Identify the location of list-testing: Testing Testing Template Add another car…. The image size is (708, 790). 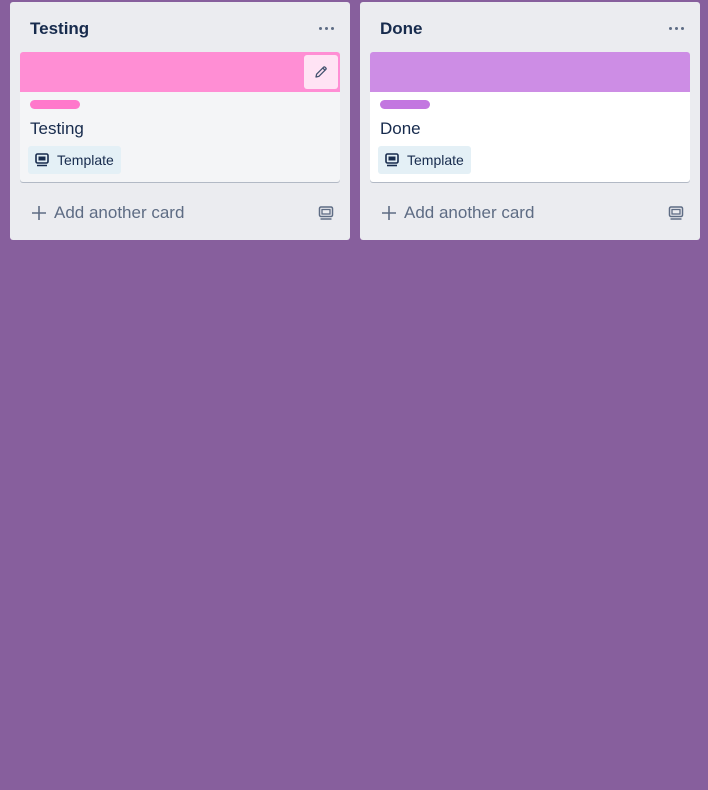
(180, 121).